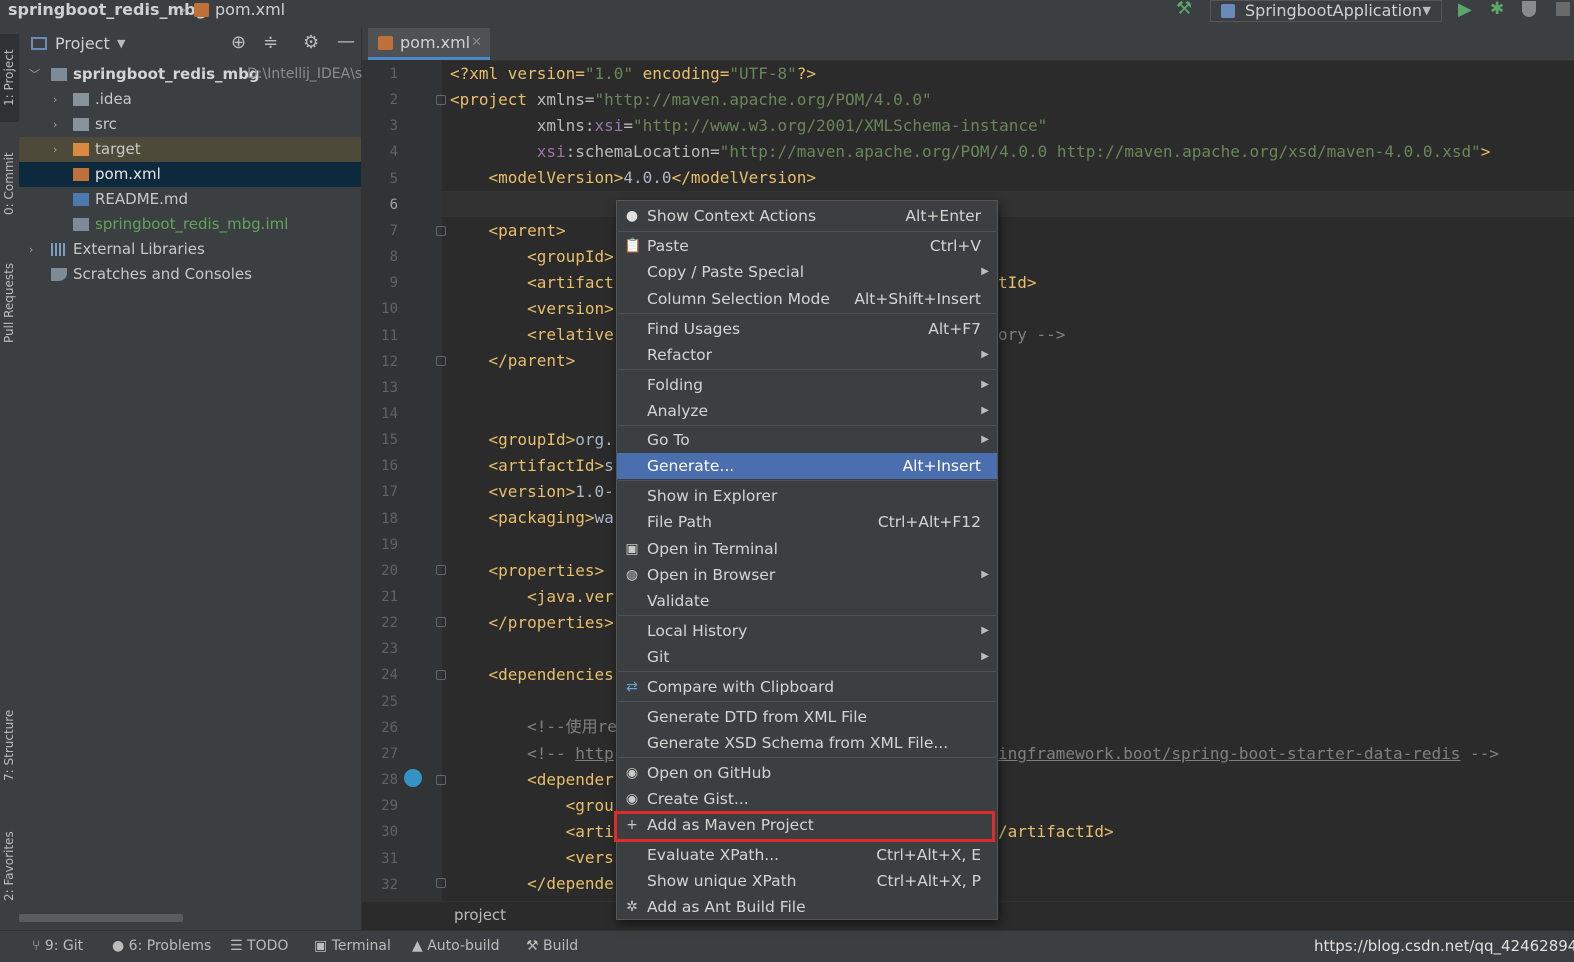  Describe the element at coordinates (190, 249) in the screenshot. I see `tree-item-external-libraries: › External Libraries` at that location.